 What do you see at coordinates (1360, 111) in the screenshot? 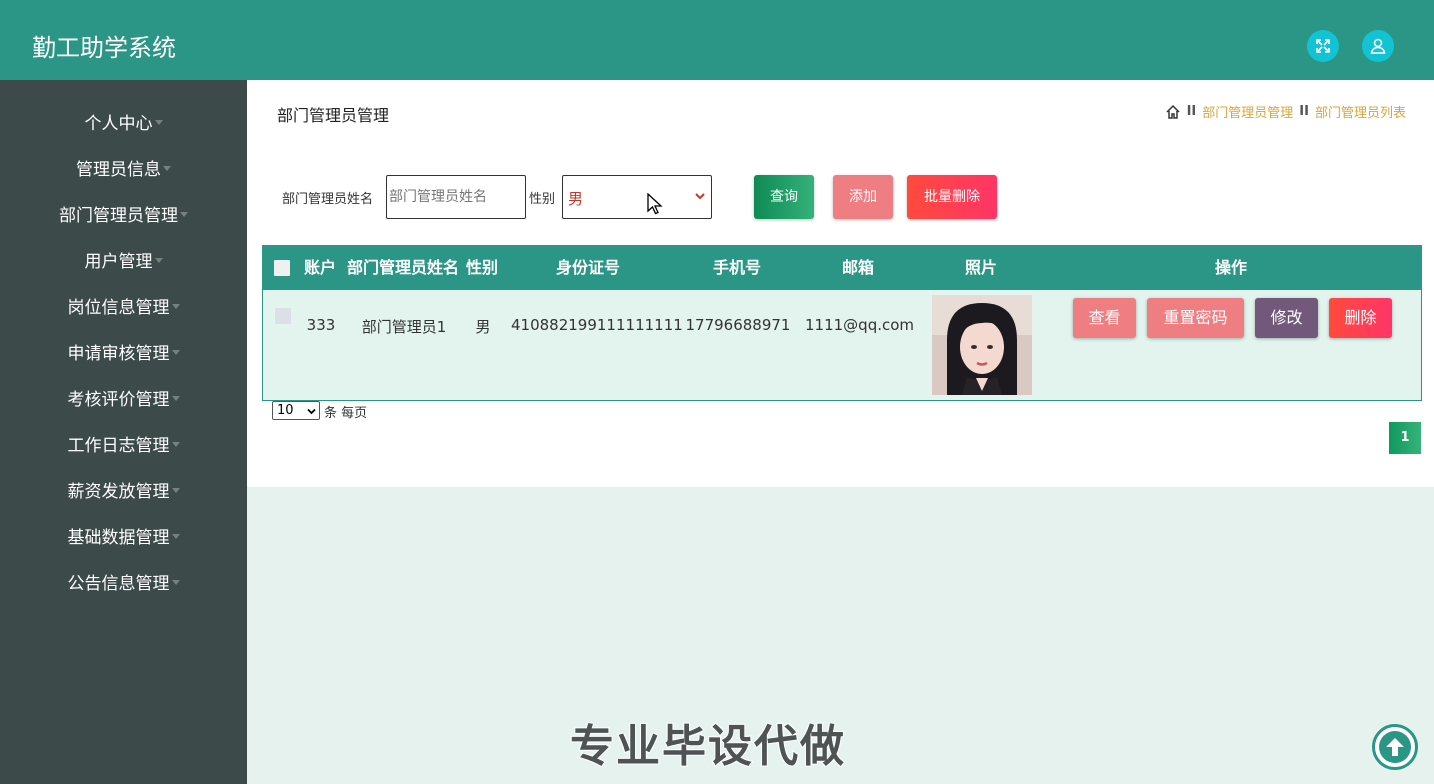
I see `breadcrumb-item-list: 部门管理员列表` at bounding box center [1360, 111].